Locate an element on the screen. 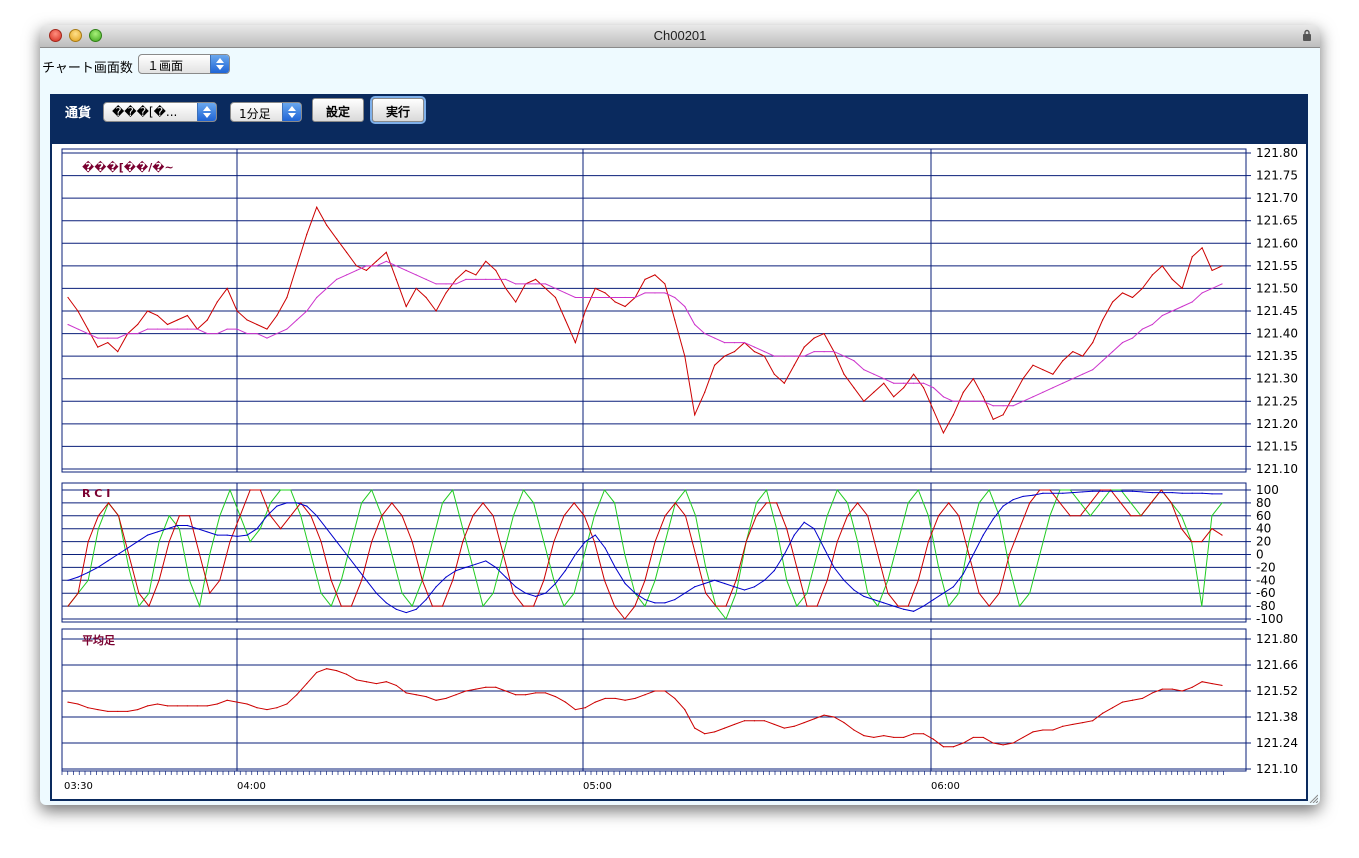 This screenshot has width=1359, height=858. x-axis-tick-label: 04:00 is located at coordinates (251, 786).